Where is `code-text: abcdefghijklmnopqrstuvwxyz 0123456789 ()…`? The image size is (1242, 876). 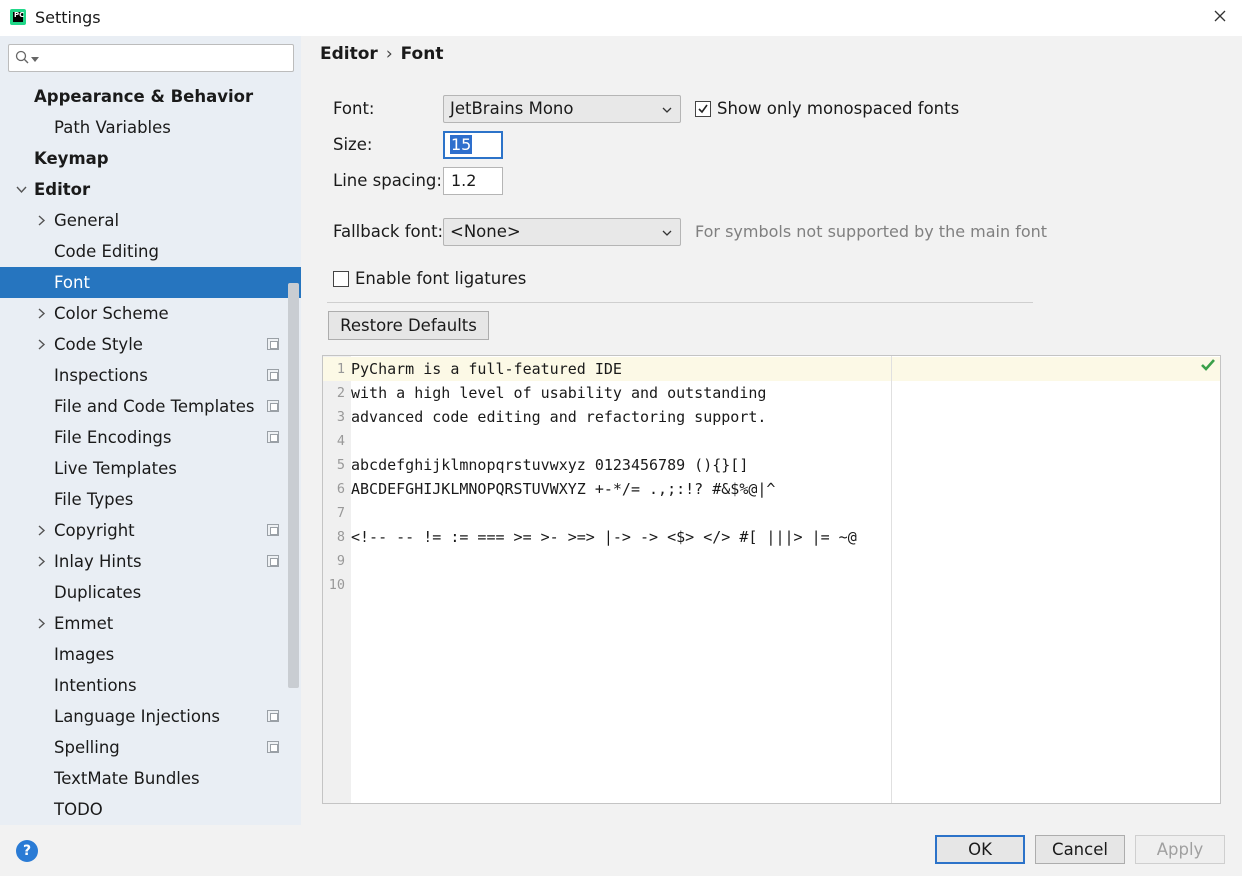 code-text: abcdefghijklmnopqrstuvwxyz 0123456789 ()… is located at coordinates (550, 465).